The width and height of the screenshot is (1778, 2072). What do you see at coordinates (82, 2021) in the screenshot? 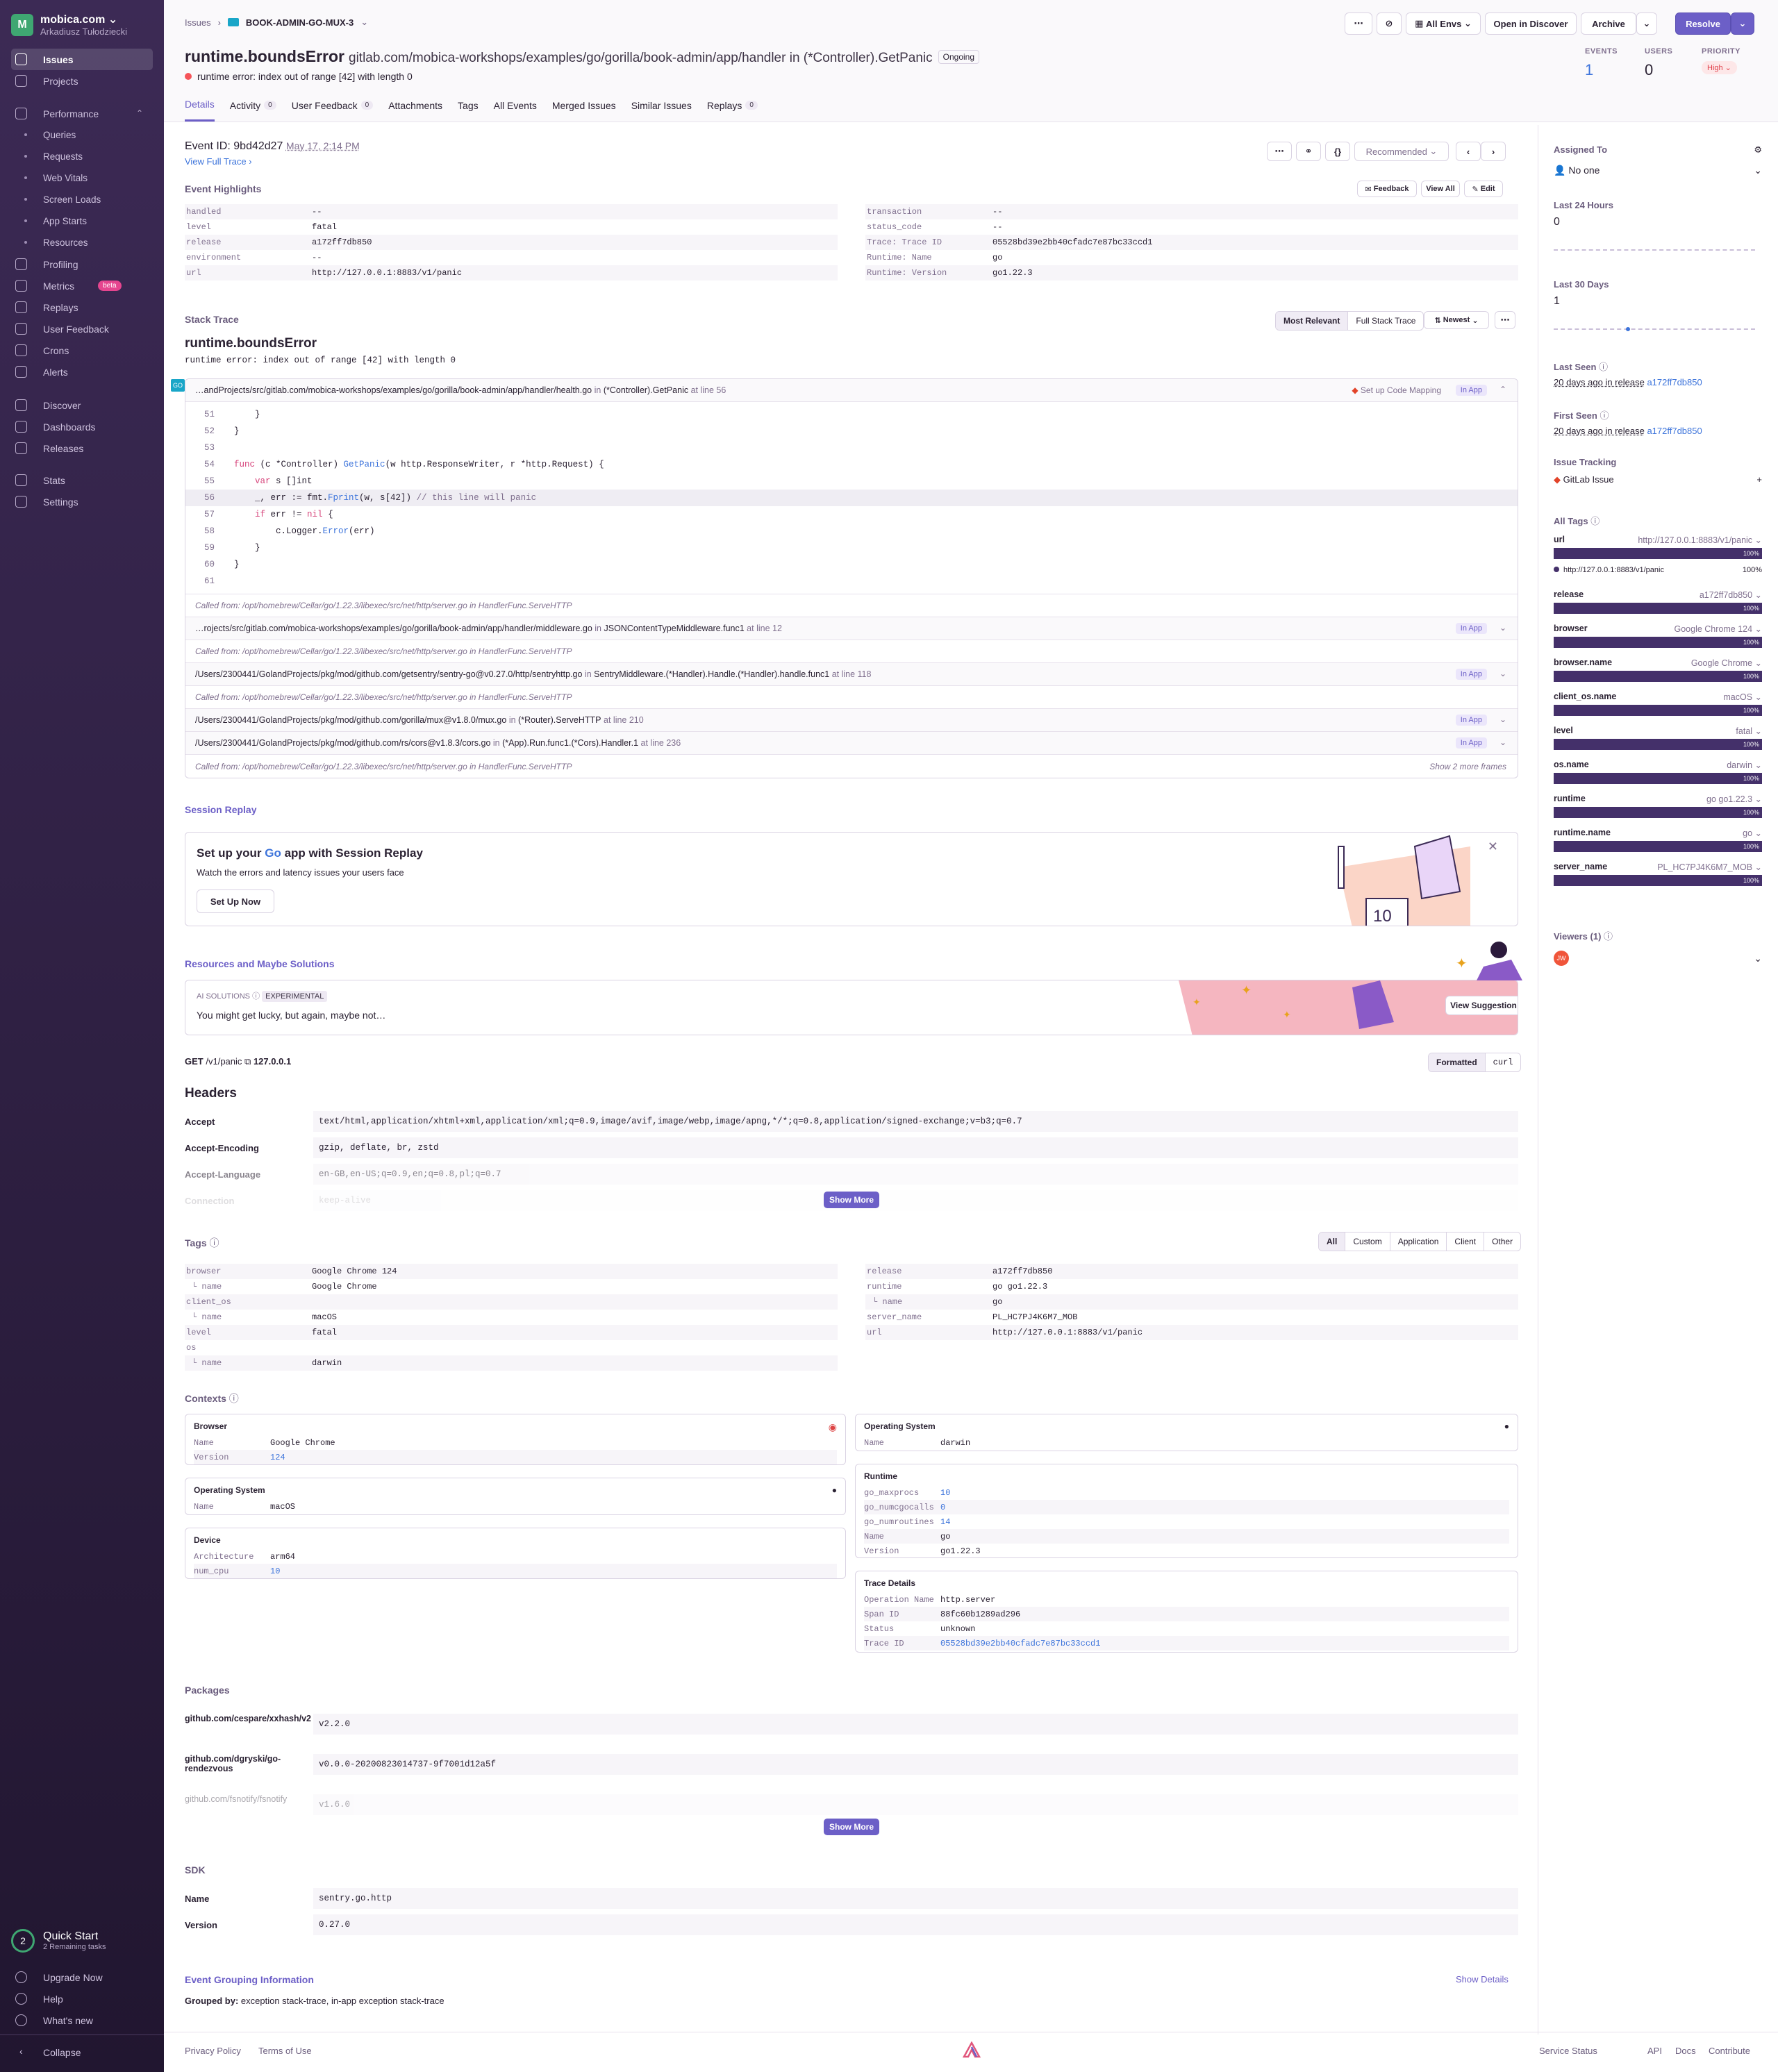
I see `sidebar-item-whats-new: What's new` at bounding box center [82, 2021].